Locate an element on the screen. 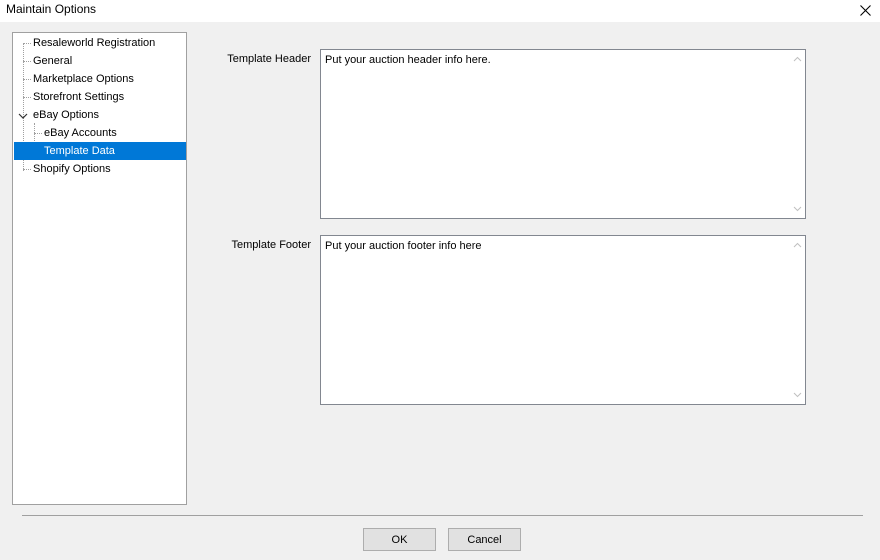 The image size is (880, 560). tree-item-template-data: Template Data is located at coordinates (100, 151).